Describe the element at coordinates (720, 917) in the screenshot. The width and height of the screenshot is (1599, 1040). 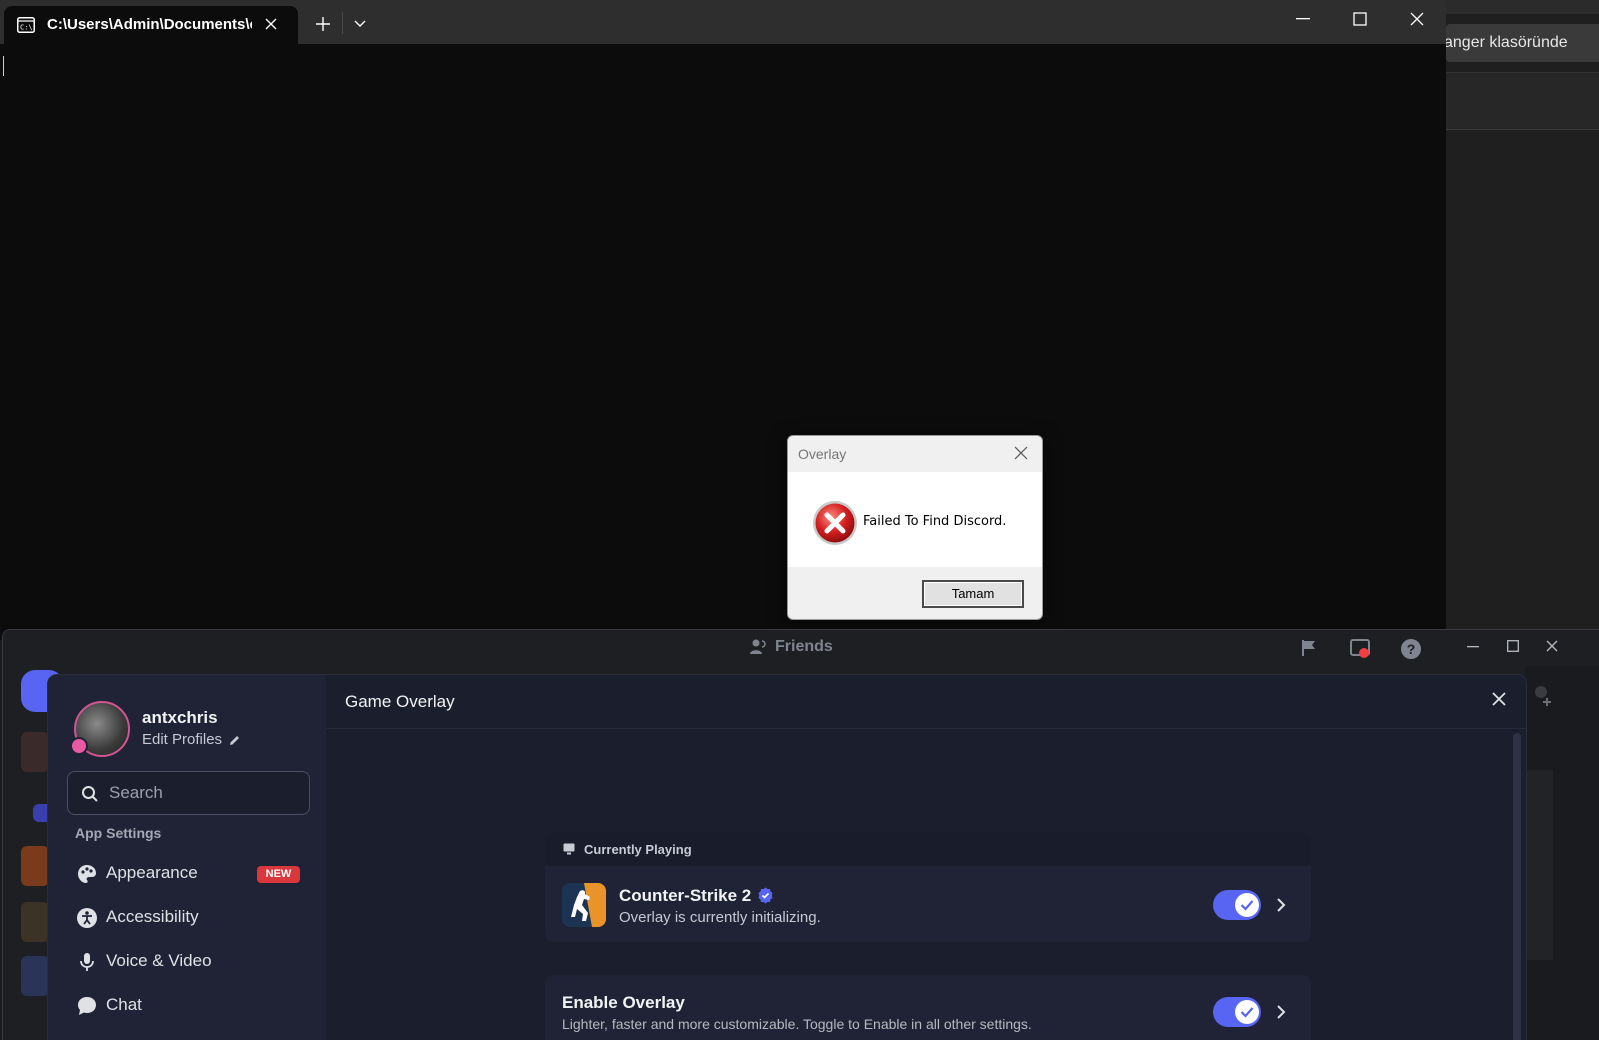
I see `overlay-status: Overlay is currently initializing.` at that location.